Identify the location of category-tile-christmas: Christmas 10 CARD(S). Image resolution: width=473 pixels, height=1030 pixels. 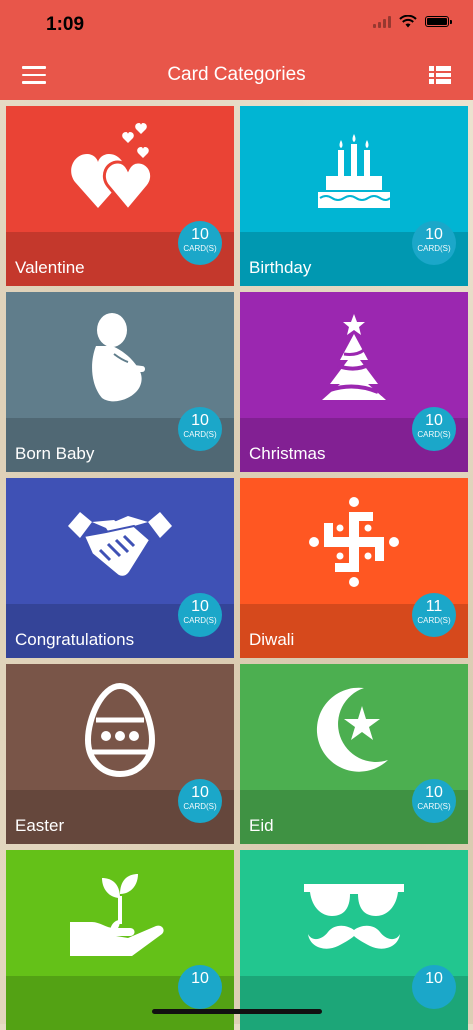
(354, 382).